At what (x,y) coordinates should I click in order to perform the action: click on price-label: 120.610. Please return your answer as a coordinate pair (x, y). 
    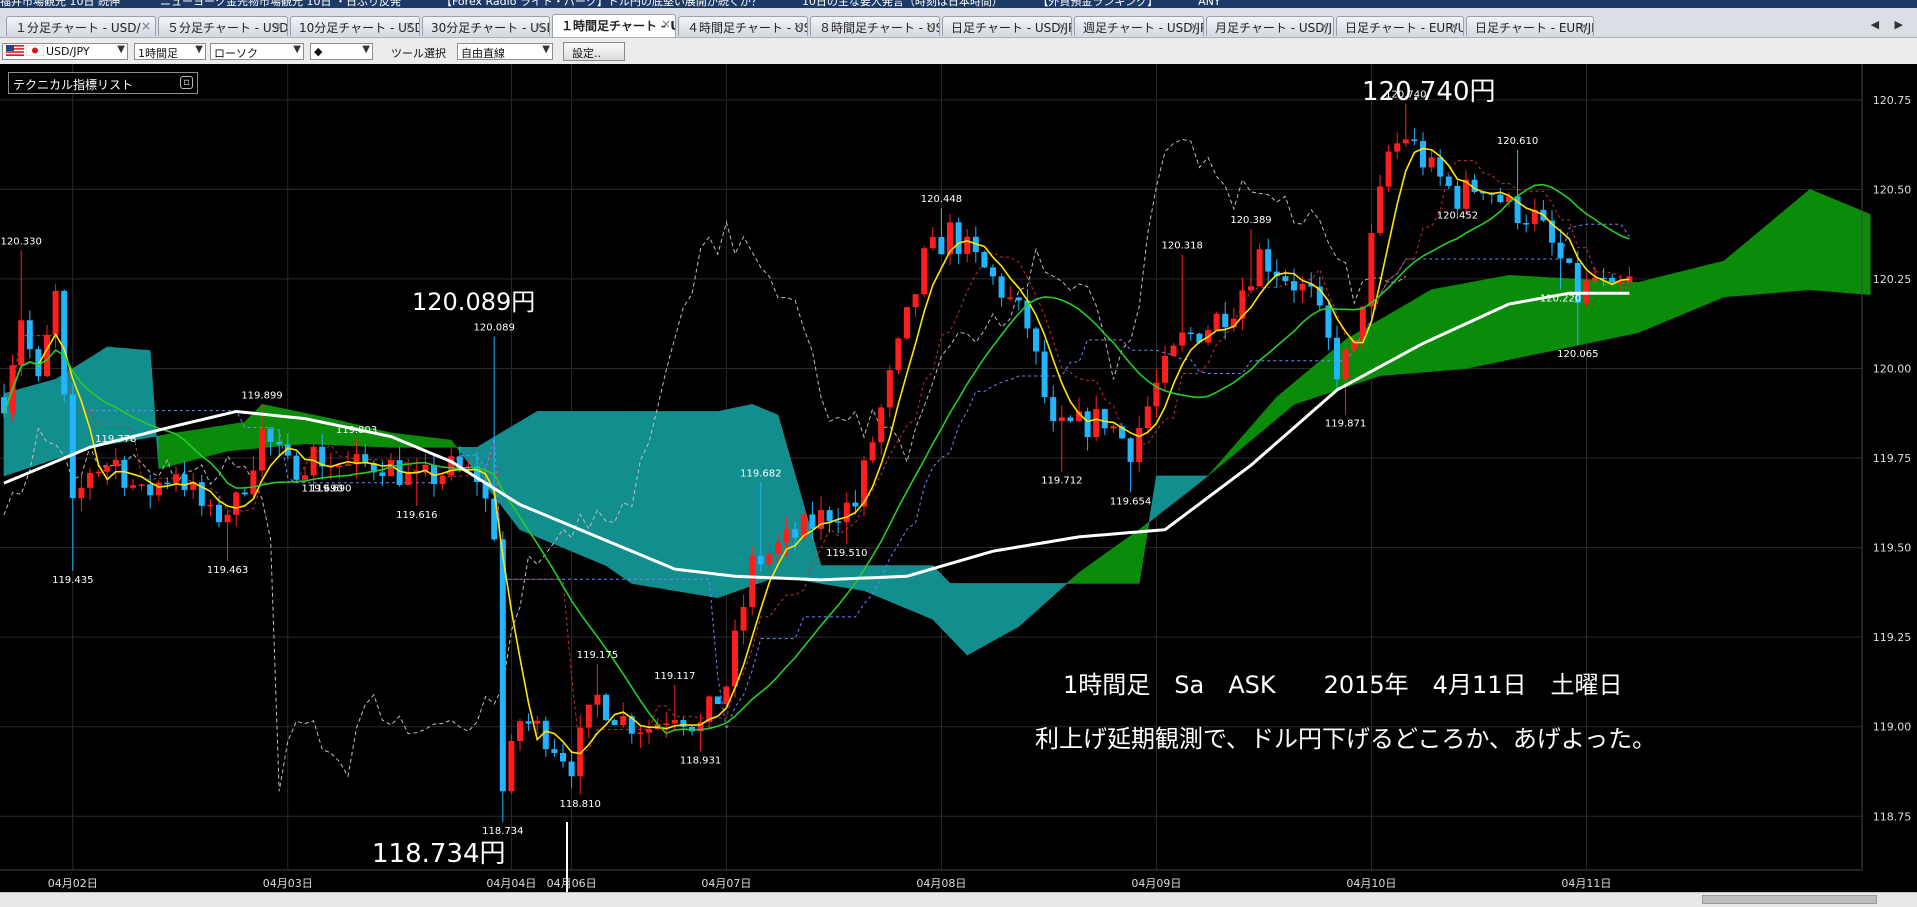
    Looking at the image, I should click on (1517, 141).